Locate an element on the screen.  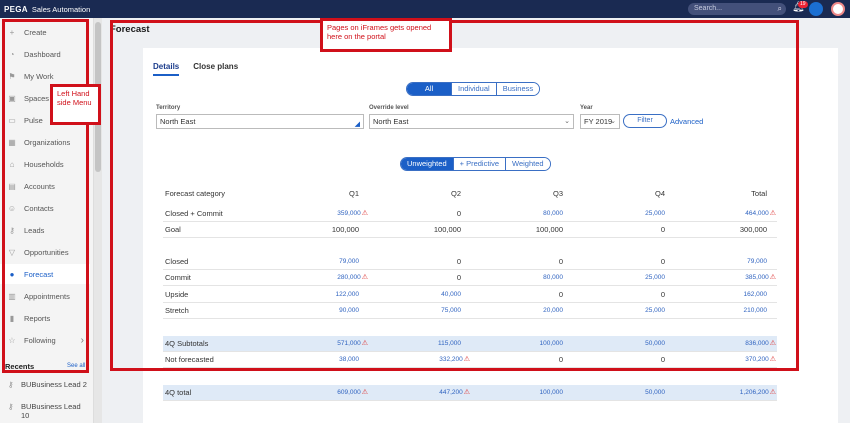
cell-total: 370,200⚠ is located at coordinates (746, 360).